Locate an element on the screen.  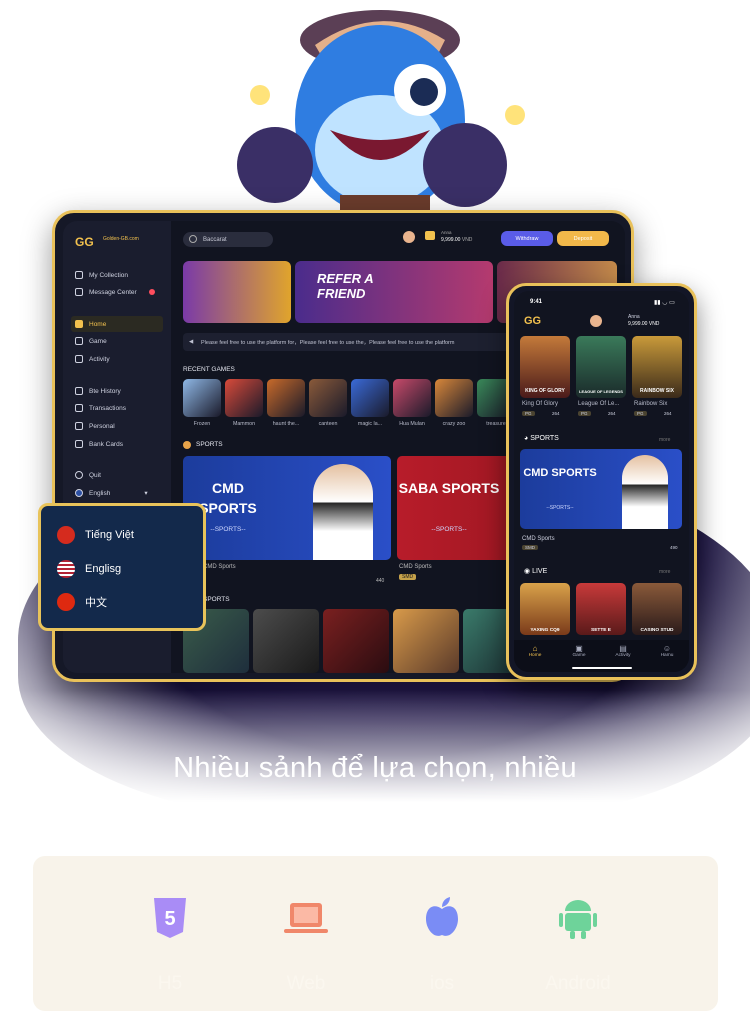
provider-tag: SMD is located at coordinates (408, 577).